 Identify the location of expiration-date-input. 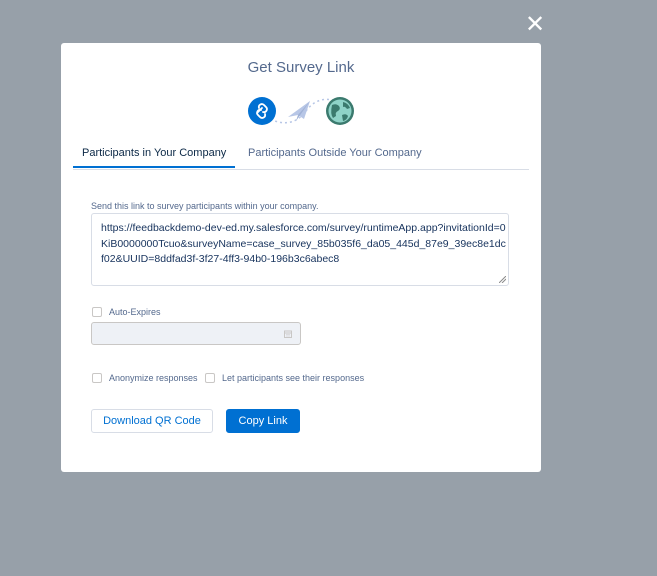
(196, 333).